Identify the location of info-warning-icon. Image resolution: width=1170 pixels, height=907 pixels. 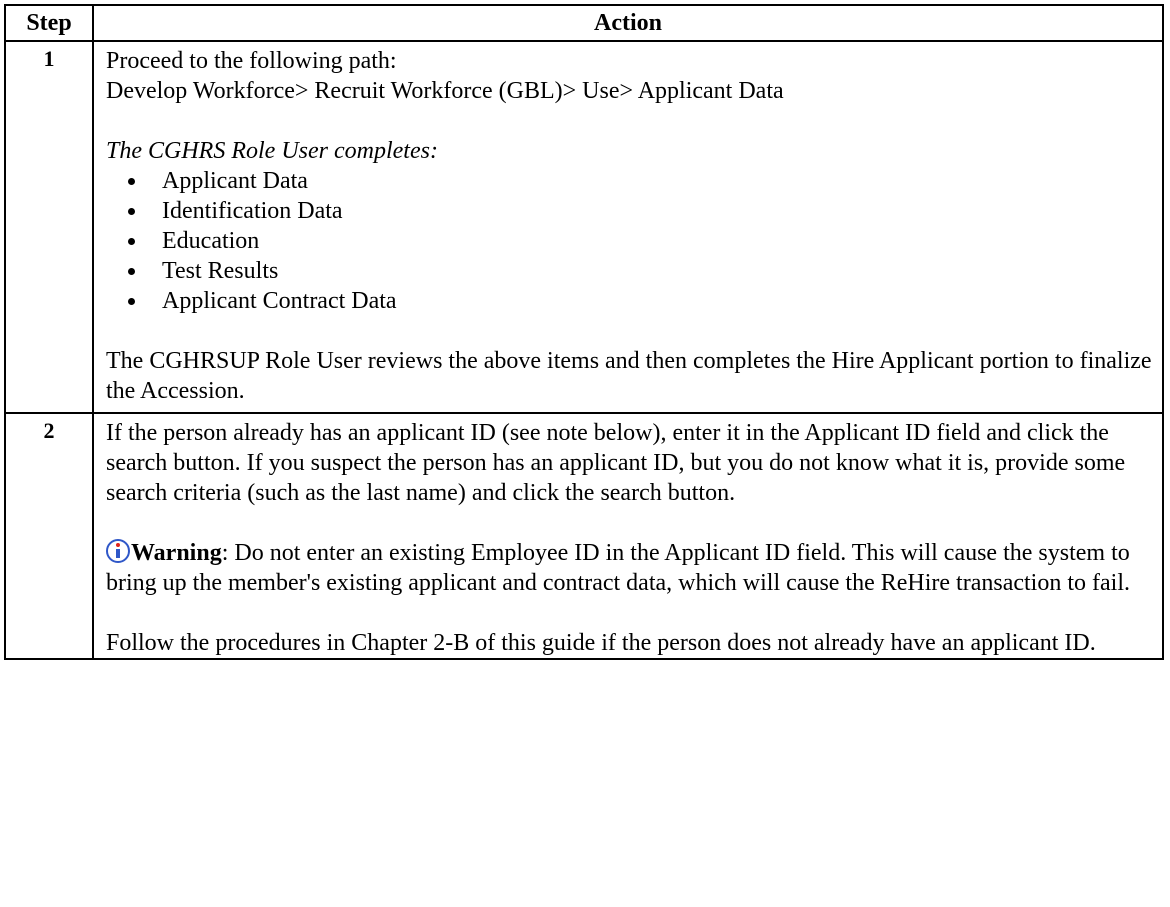
(118, 551).